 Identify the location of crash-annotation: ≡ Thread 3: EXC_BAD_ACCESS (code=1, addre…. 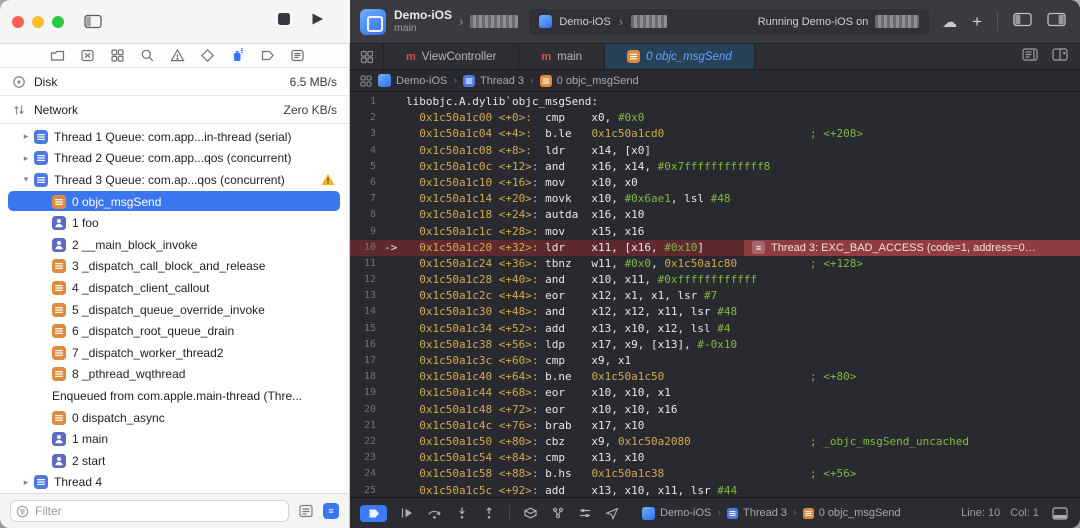
(912, 247).